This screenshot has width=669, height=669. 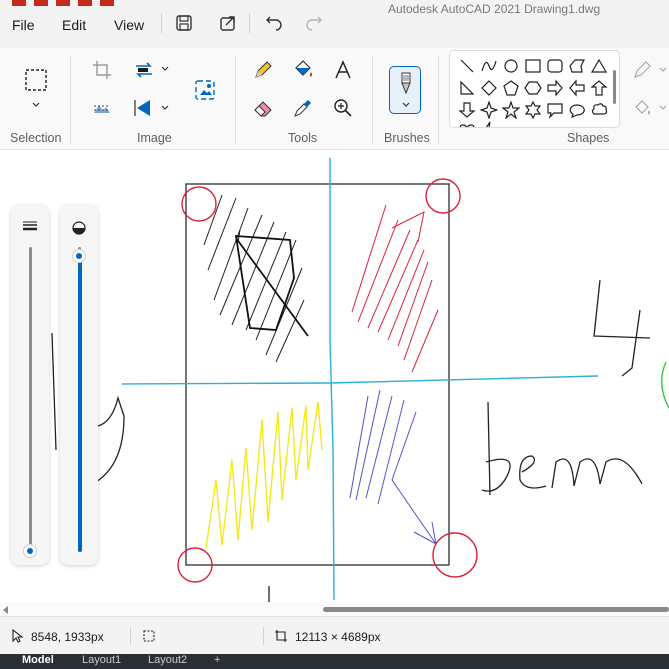 What do you see at coordinates (184, 23) in the screenshot?
I see `save-icon` at bounding box center [184, 23].